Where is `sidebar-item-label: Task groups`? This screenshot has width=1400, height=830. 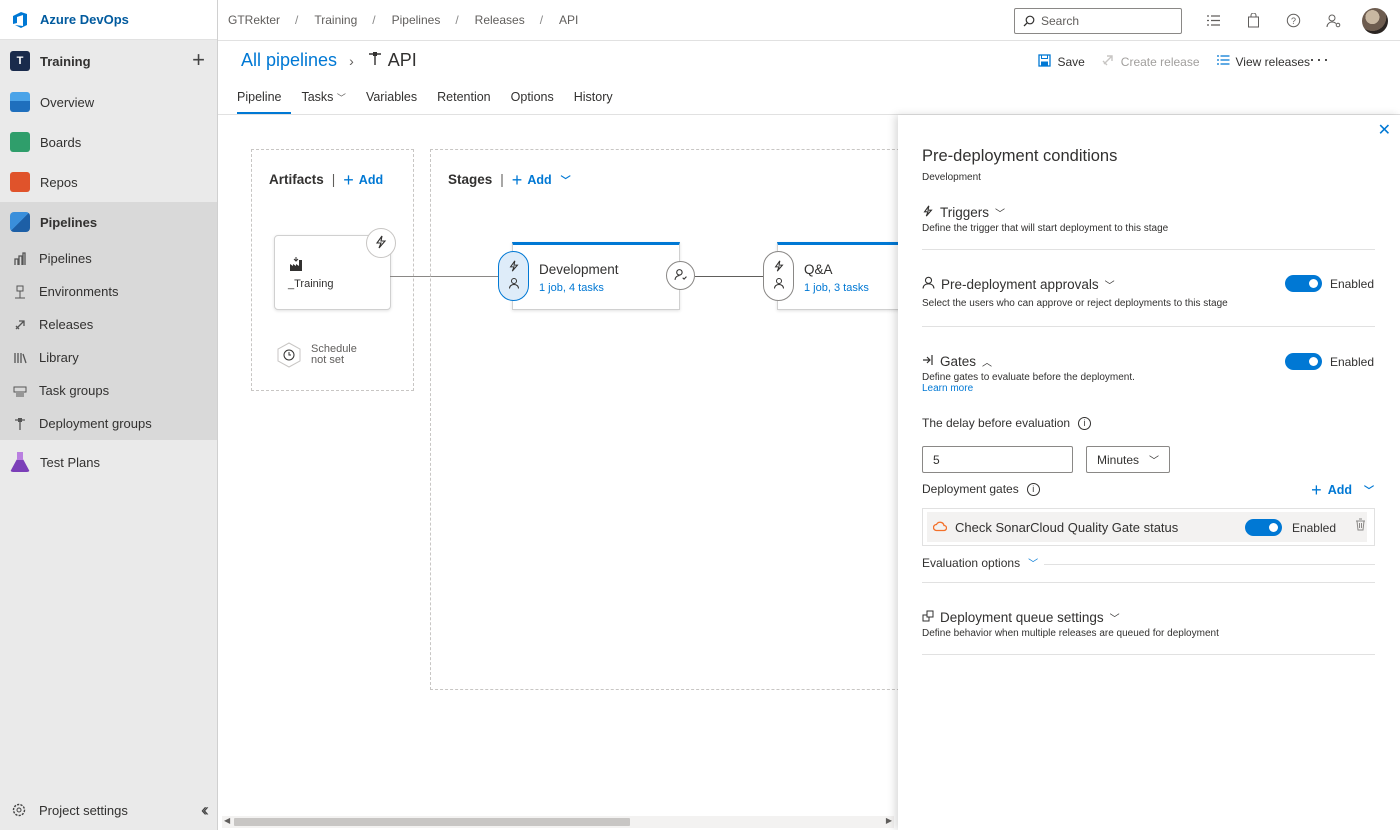 sidebar-item-label: Task groups is located at coordinates (74, 390).